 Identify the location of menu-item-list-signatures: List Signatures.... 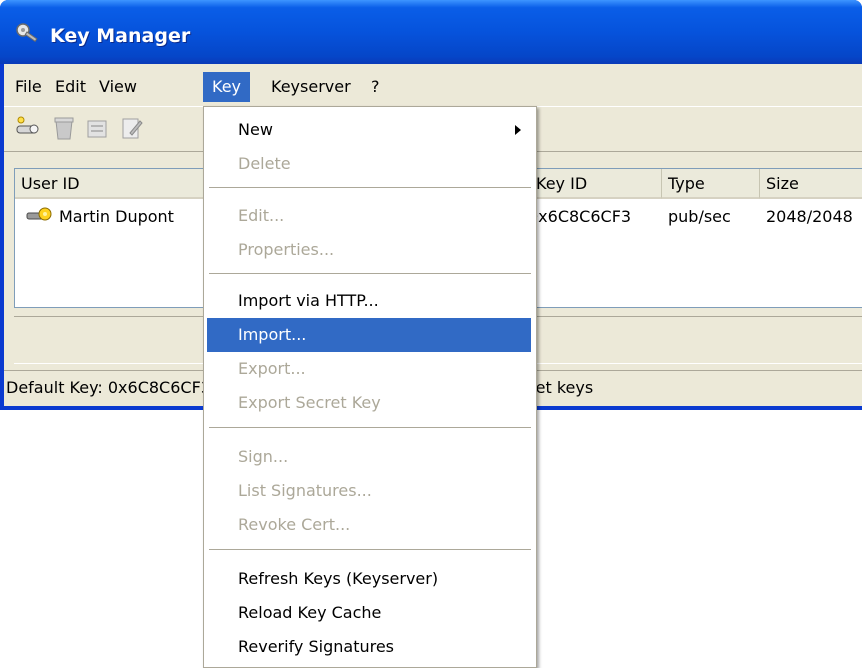
(369, 491).